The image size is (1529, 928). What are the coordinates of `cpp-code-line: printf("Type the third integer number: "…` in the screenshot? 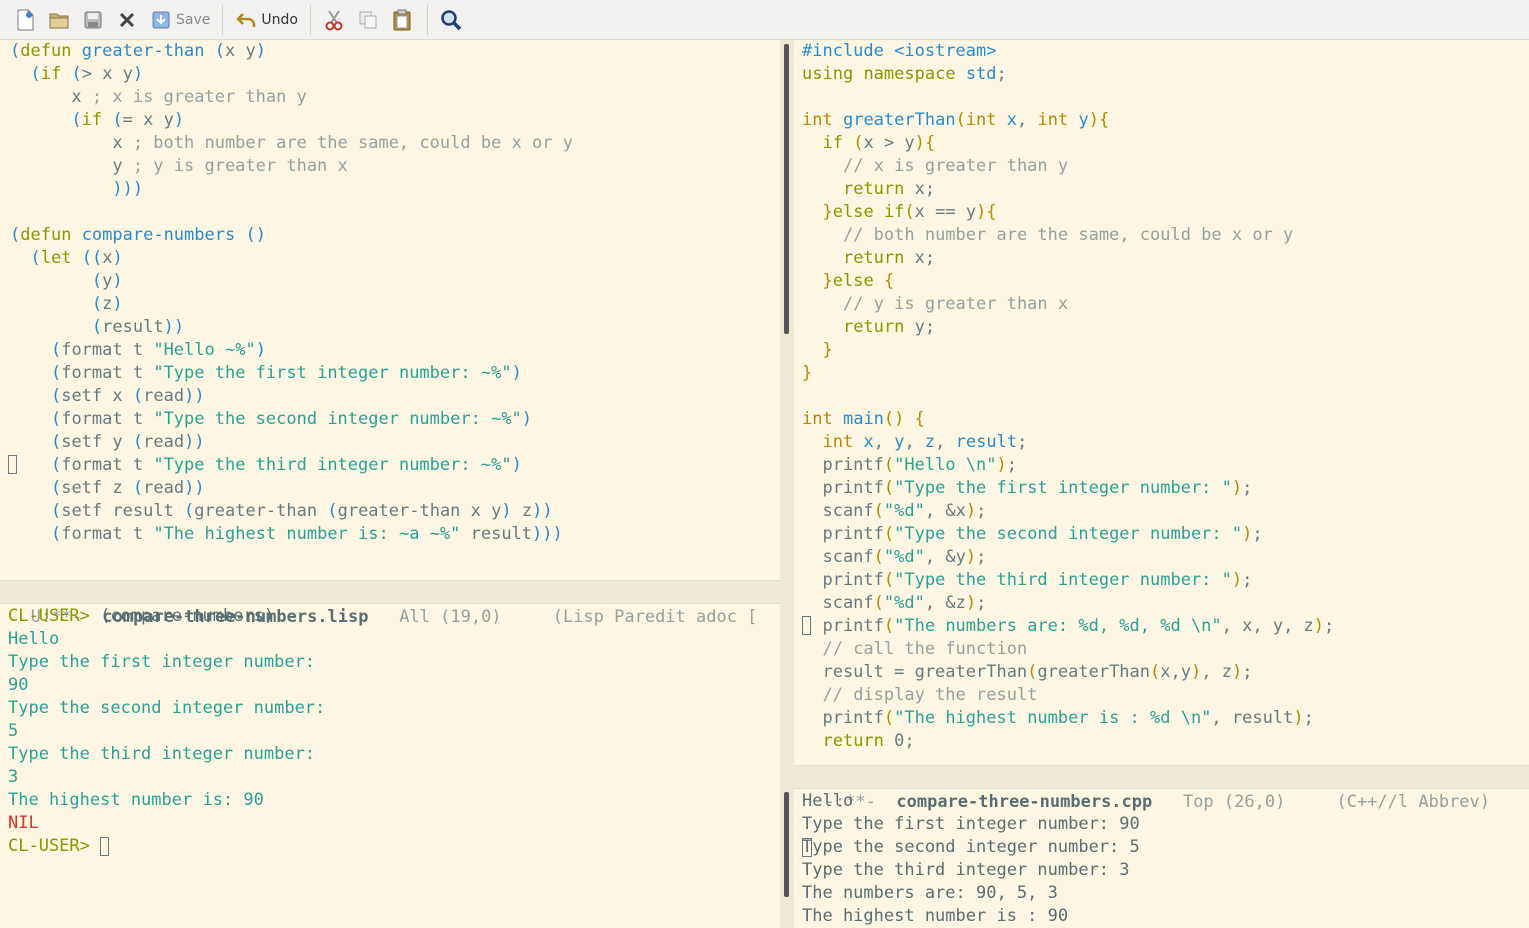 It's located at (1027, 580).